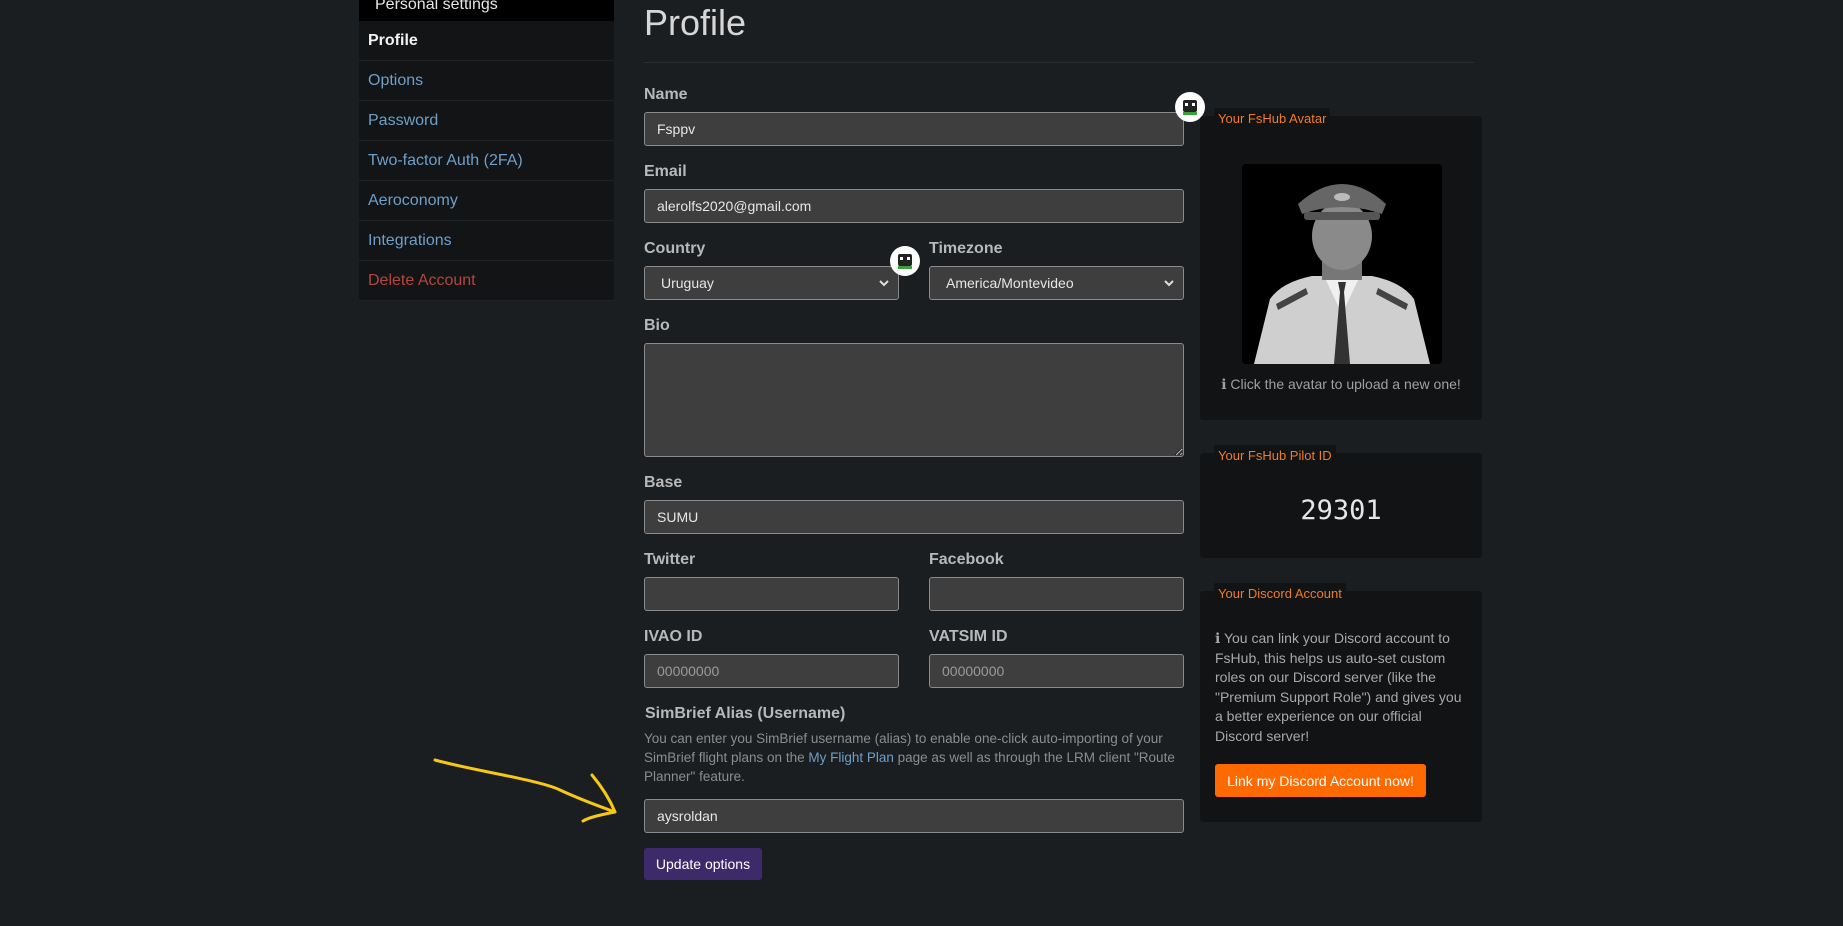 This screenshot has height=926, width=1843. I want to click on country-select: Uruguay, so click(771, 283).